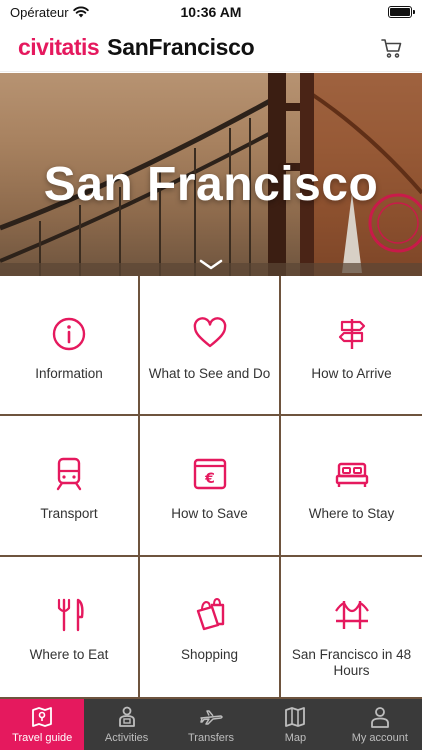 The image size is (422, 750). I want to click on tab-travel-guide: Travel guide, so click(42, 724).